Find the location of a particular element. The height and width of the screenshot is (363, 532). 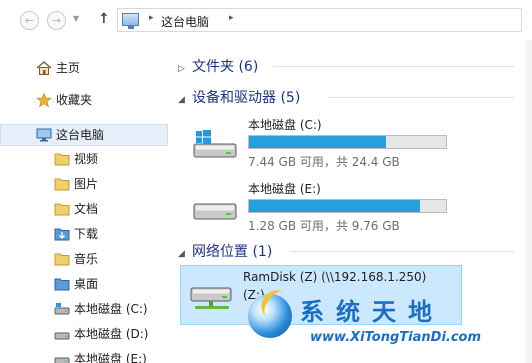

drive-space-info: 7.44 GB 可用，共 24.4 GB is located at coordinates (324, 162).